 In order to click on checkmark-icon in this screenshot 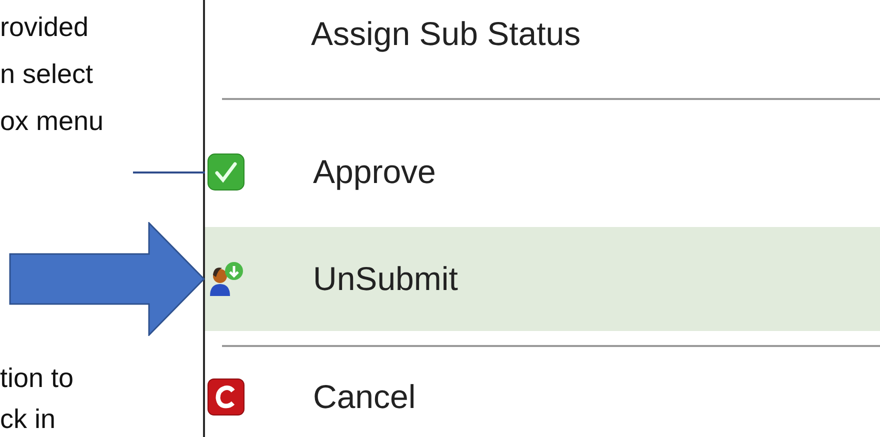, I will do `click(226, 172)`.